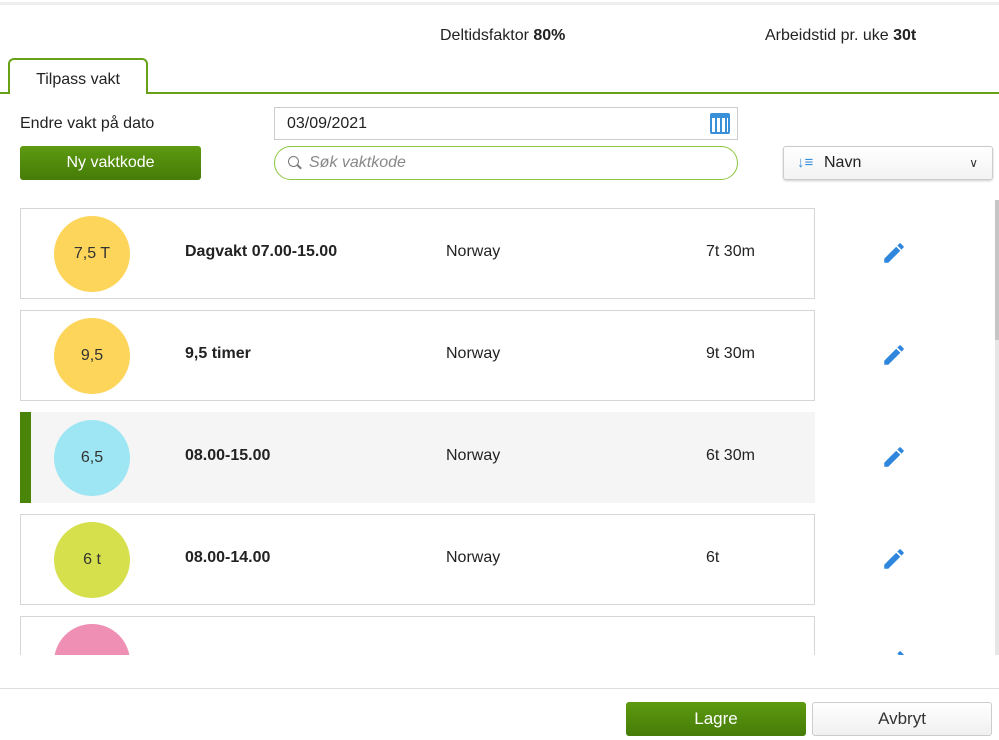 The image size is (999, 740). What do you see at coordinates (506, 163) in the screenshot?
I see `search-input: Søk vaktkode` at bounding box center [506, 163].